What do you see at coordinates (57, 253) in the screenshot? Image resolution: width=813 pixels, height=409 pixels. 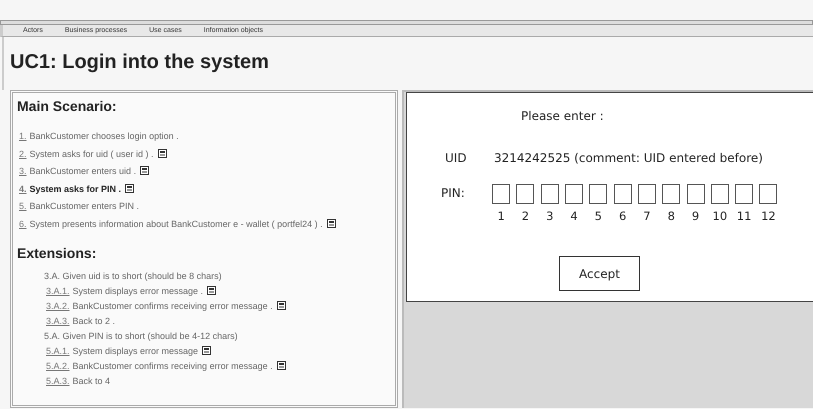 I see `section-heading: Extensions:` at bounding box center [57, 253].